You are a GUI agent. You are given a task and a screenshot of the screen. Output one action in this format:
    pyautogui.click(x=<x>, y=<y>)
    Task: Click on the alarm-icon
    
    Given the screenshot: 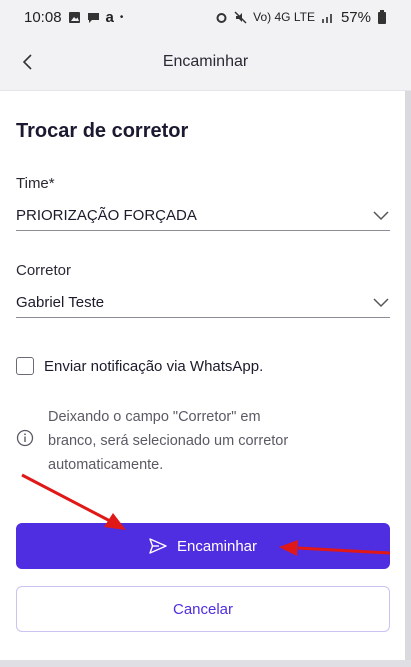 What is the action you would take?
    pyautogui.click(x=221, y=17)
    